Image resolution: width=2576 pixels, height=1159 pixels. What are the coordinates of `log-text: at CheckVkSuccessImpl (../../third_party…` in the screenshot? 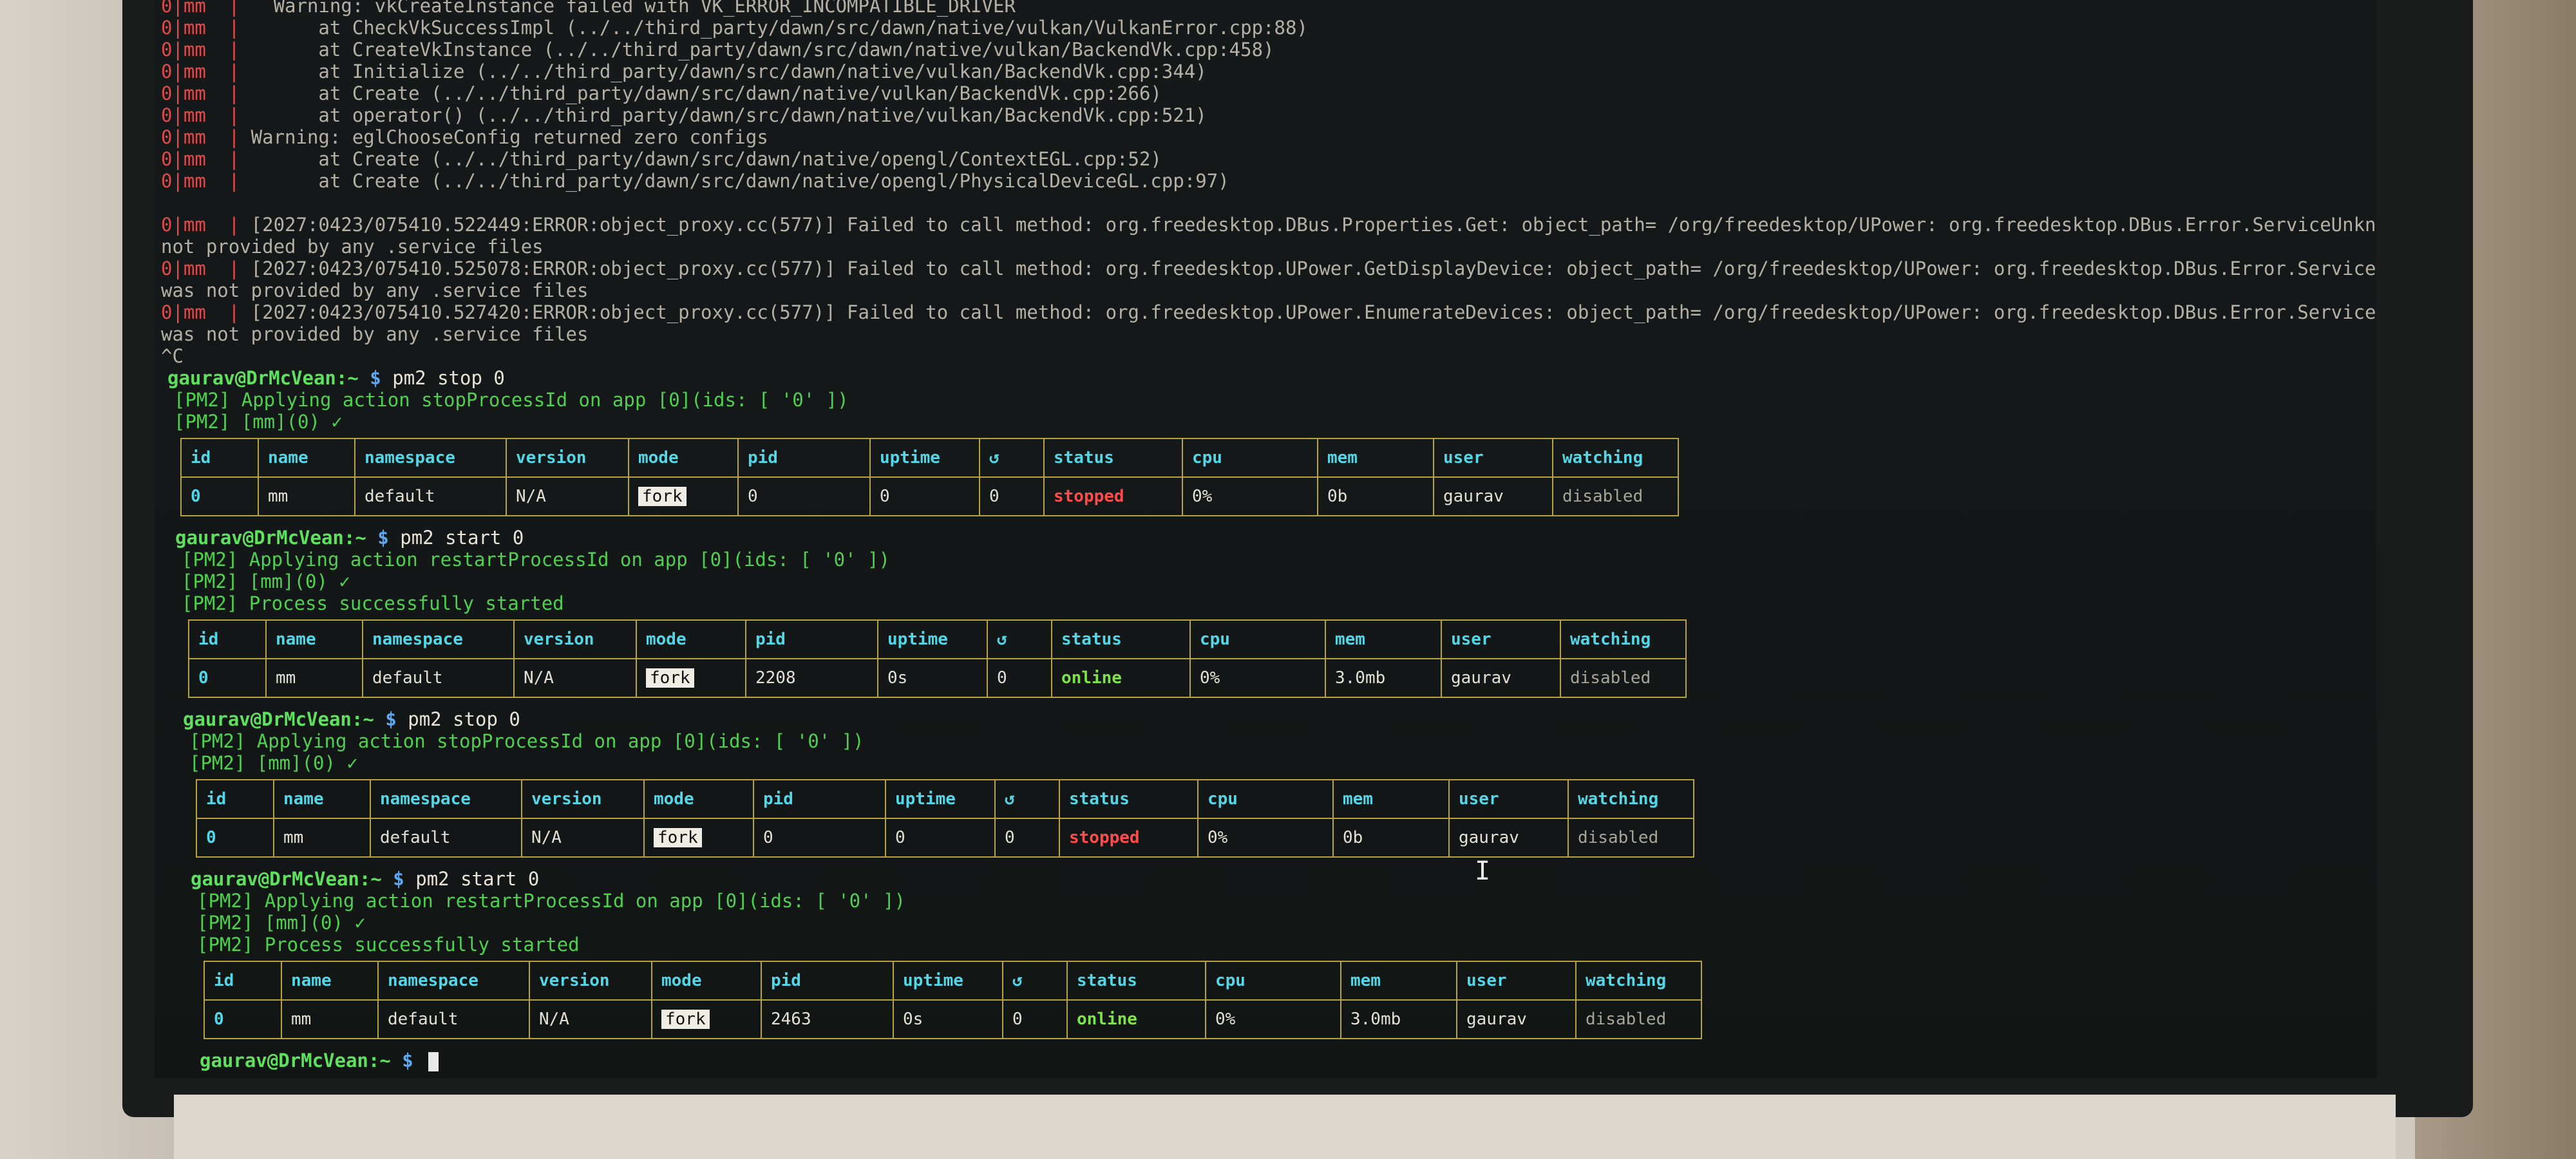 It's located at (774, 28).